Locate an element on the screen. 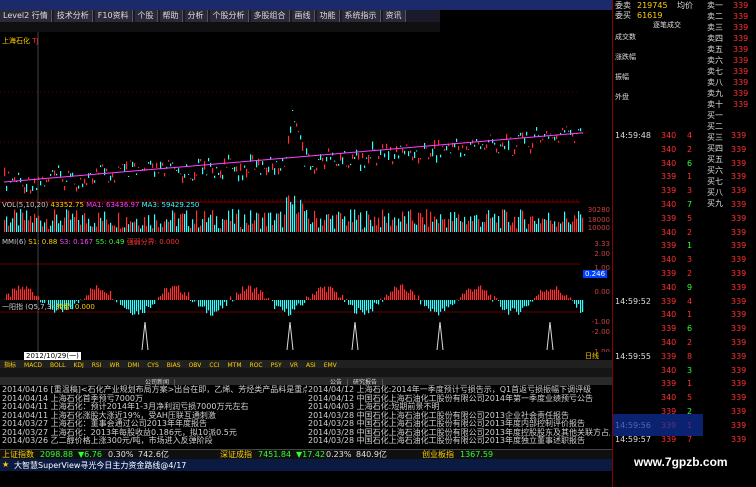  menu-item: 帮助 is located at coordinates (171, 16).